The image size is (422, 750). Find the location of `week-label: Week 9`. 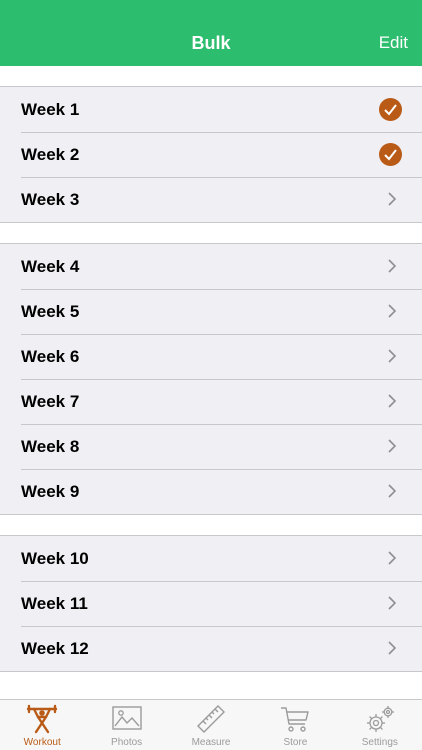

week-label: Week 9 is located at coordinates (50, 491).